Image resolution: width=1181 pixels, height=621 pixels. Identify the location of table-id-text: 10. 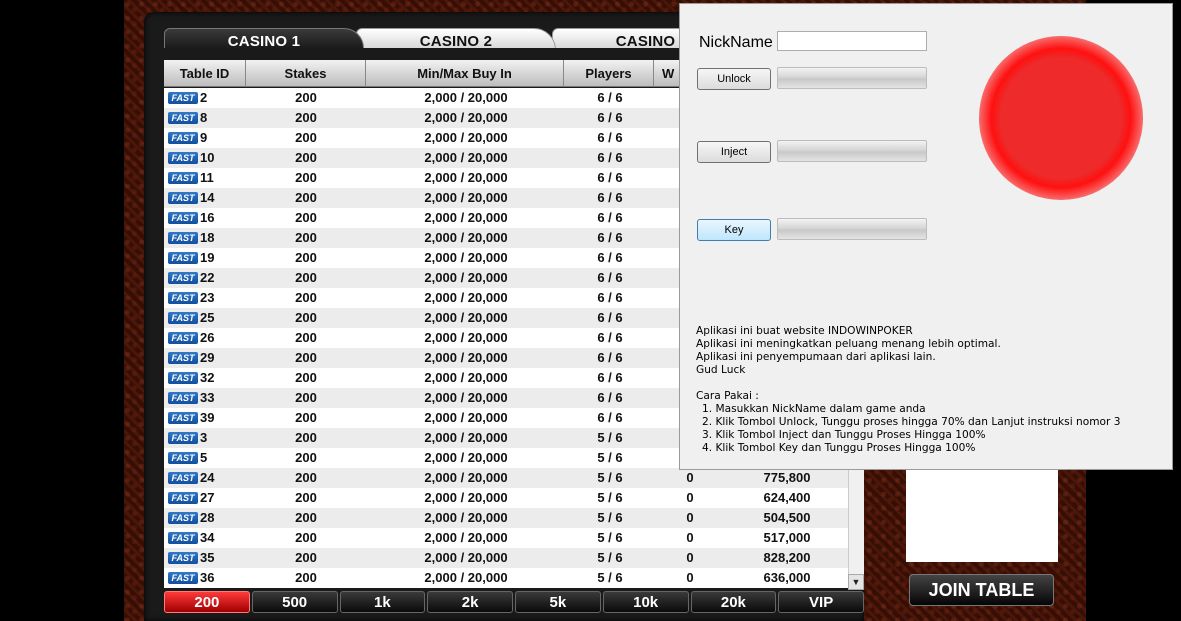
(207, 157).